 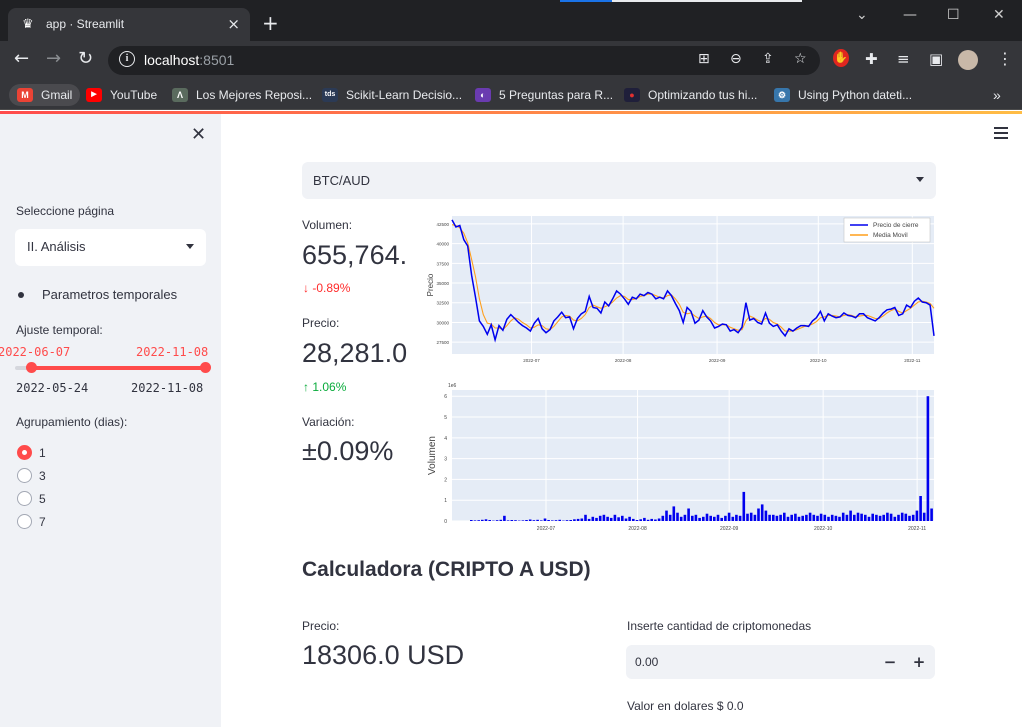 I want to click on browser-tab-active: ♛ app · Streamlit ×, so click(x=129, y=24).